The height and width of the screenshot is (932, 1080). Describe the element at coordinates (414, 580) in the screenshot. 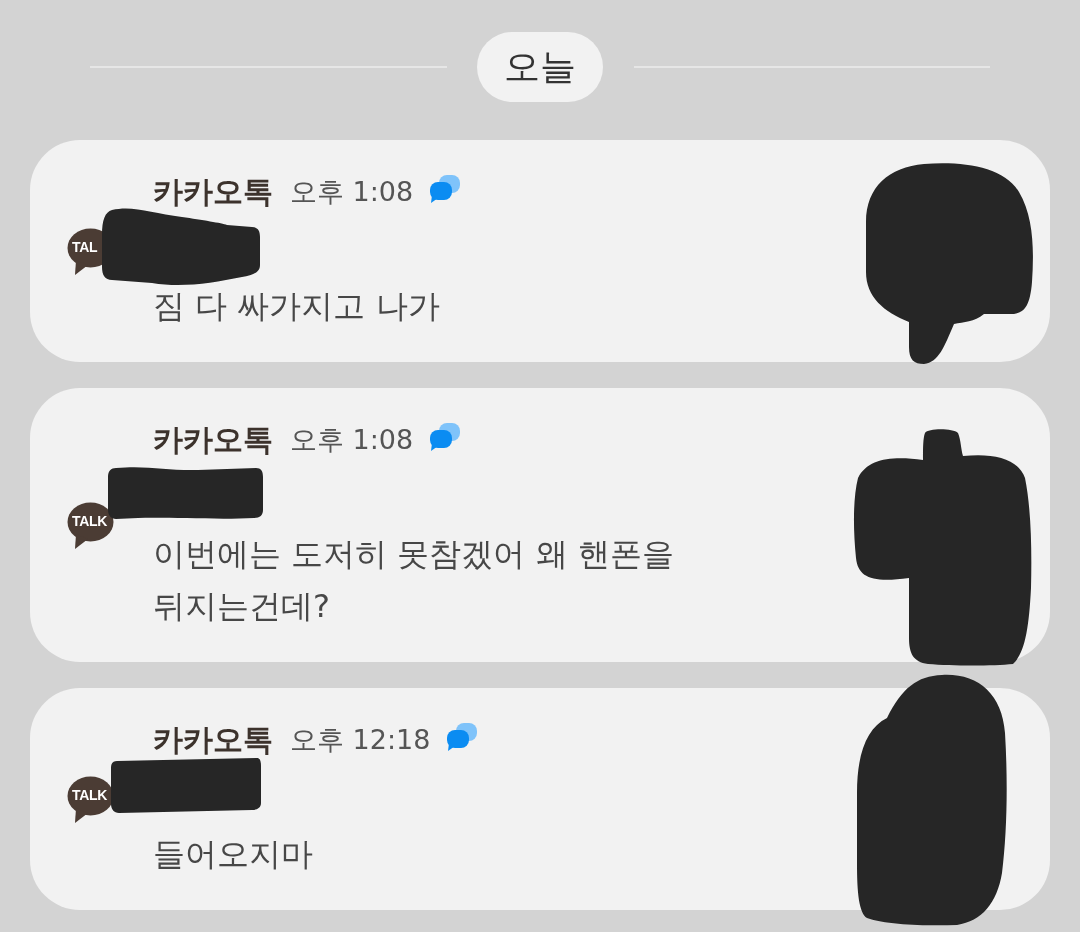

I see `message-text: 이번에는 도저히 못참겠어 왜 핸폰을 뒤지는건데?` at that location.